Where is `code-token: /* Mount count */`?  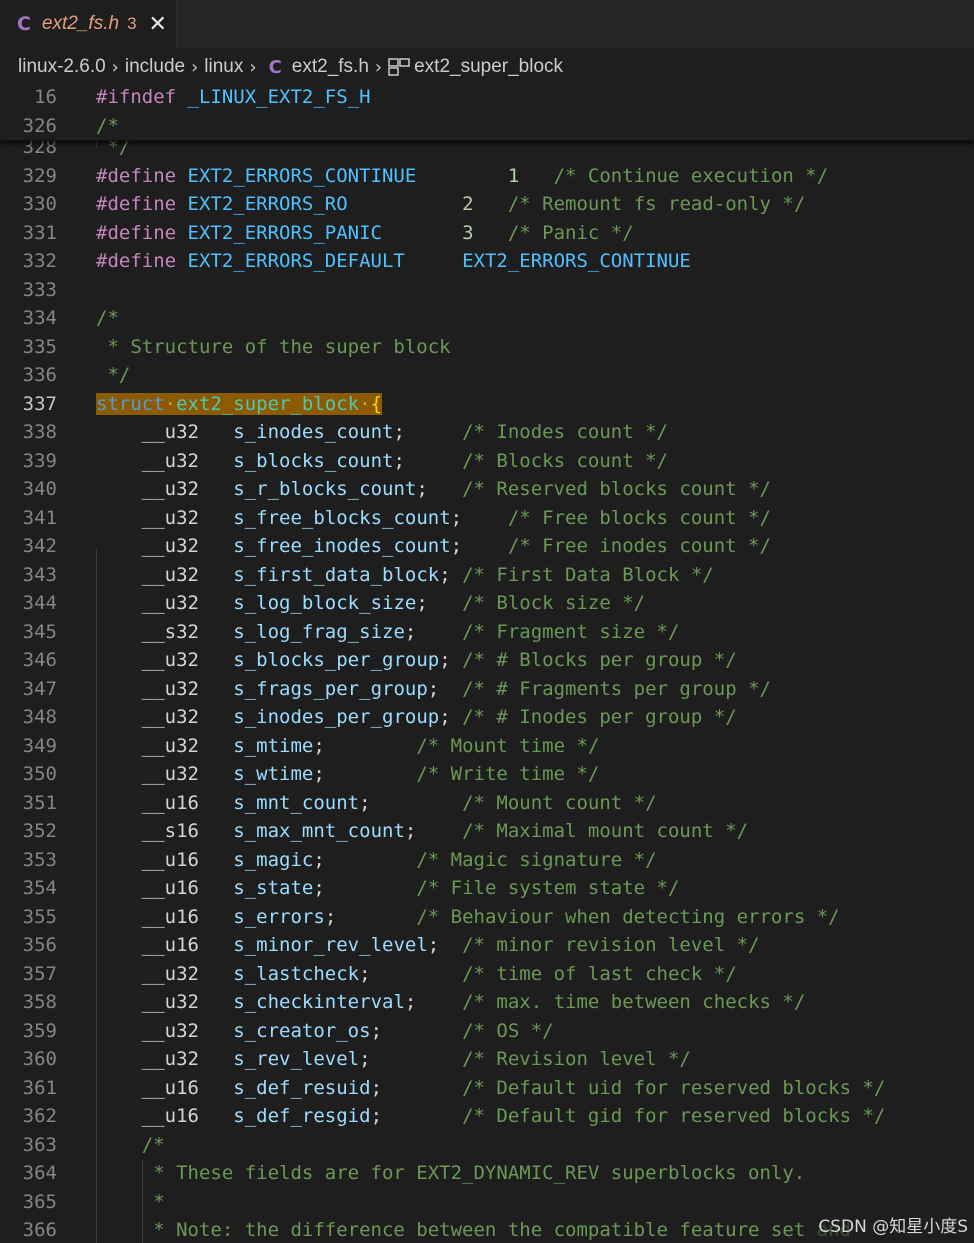
code-token: /* Mount count */ is located at coordinates (559, 802).